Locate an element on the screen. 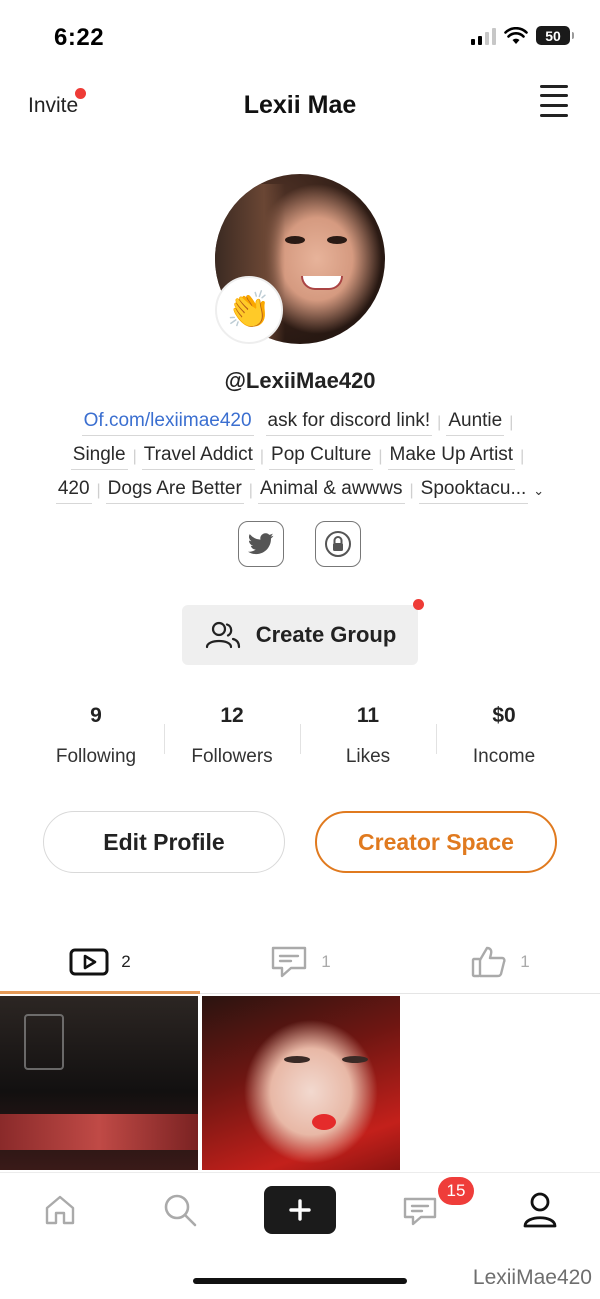  video-grid is located at coordinates (300, 1083).